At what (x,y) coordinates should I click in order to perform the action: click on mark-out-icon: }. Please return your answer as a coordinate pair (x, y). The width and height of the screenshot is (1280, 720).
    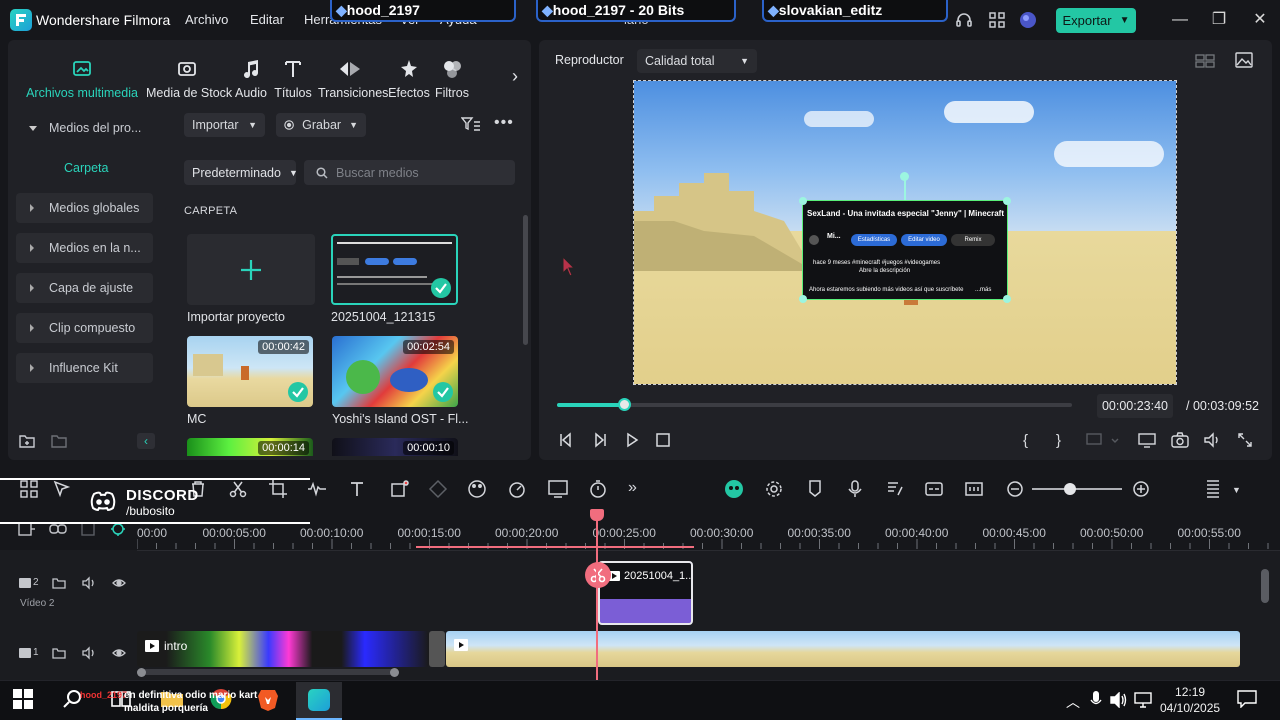
    Looking at the image, I should click on (1058, 440).